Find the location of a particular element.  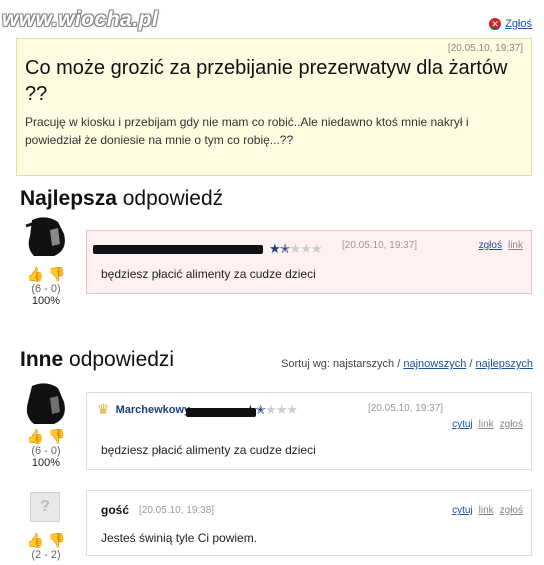

author-name: gość is located at coordinates (115, 510).